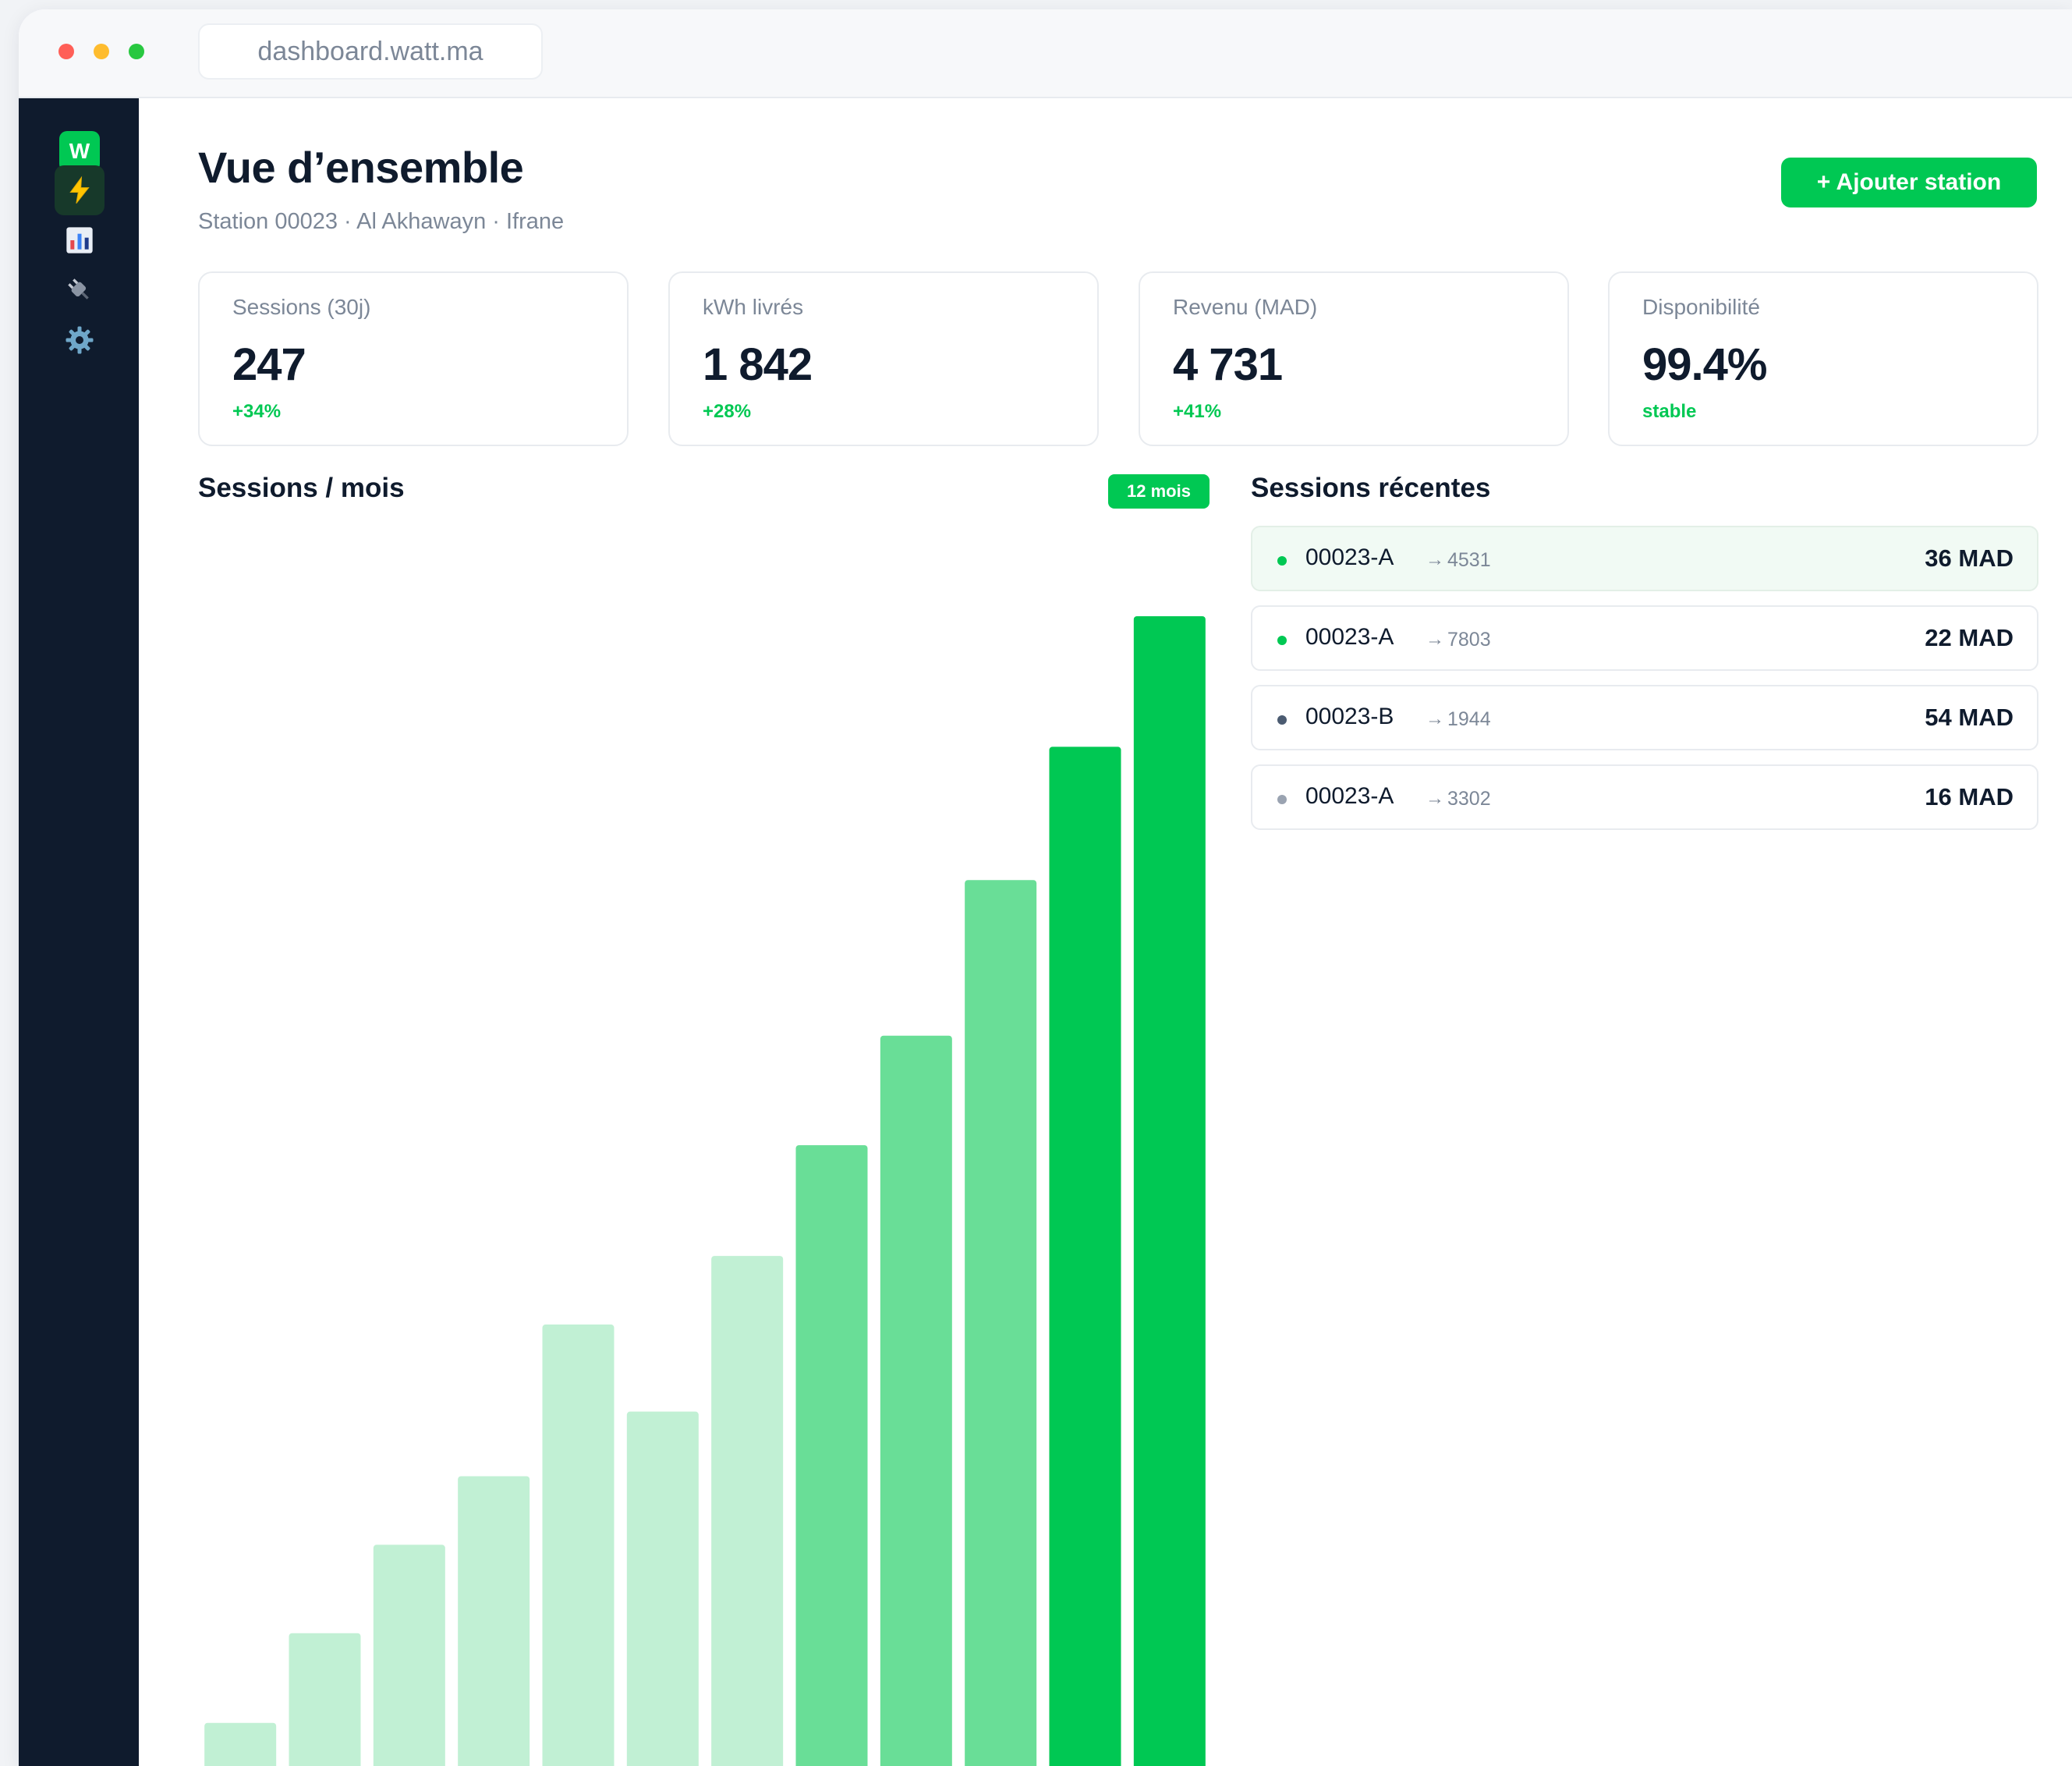 The height and width of the screenshot is (1766, 2072). Describe the element at coordinates (1469, 799) in the screenshot. I see `session-id: 3302` at that location.